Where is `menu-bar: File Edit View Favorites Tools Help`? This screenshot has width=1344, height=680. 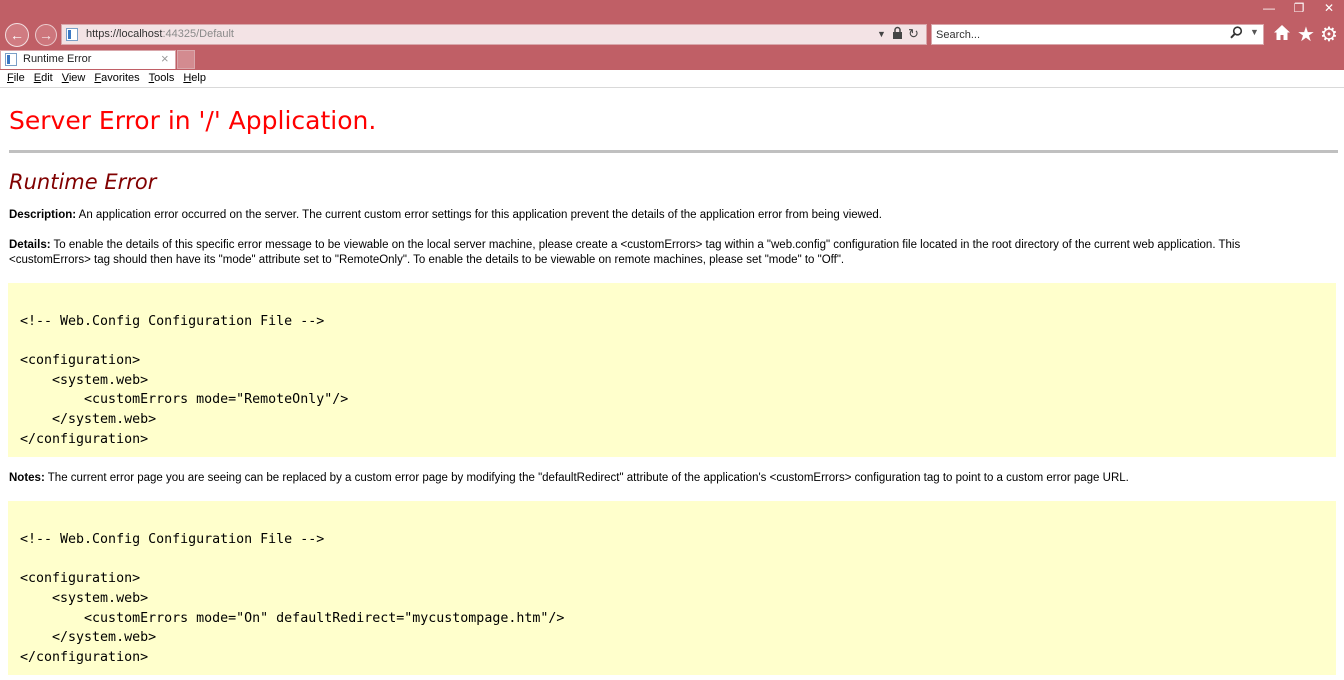 menu-bar: File Edit View Favorites Tools Help is located at coordinates (672, 79).